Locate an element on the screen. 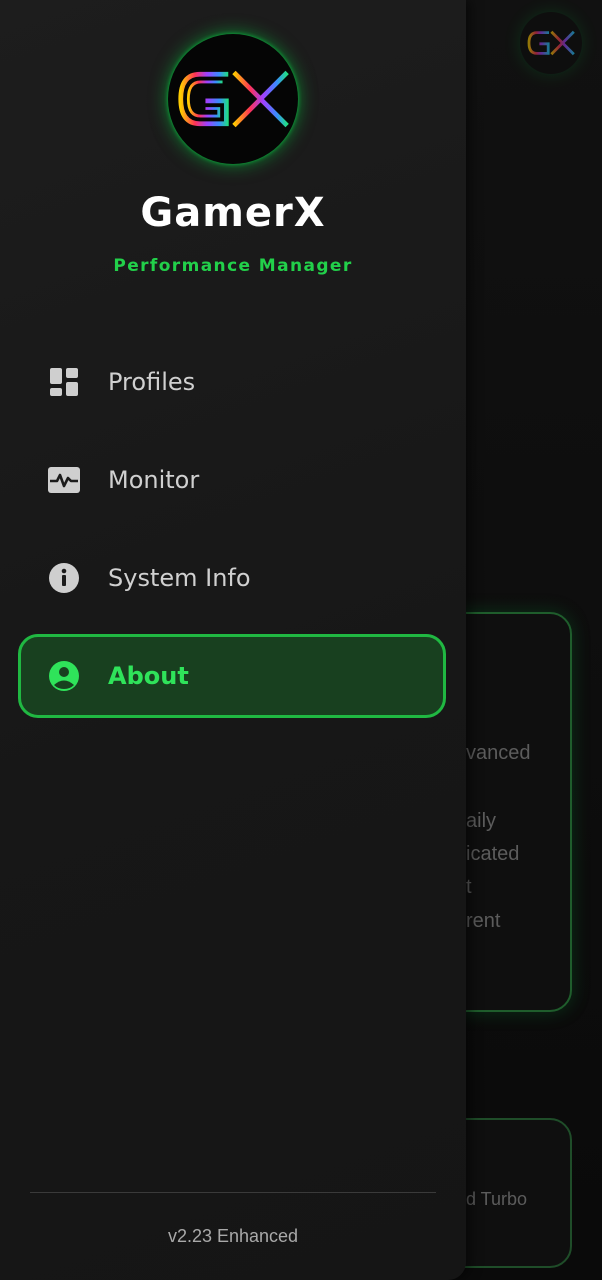  app-subtitle: Performance Manager is located at coordinates (233, 266).